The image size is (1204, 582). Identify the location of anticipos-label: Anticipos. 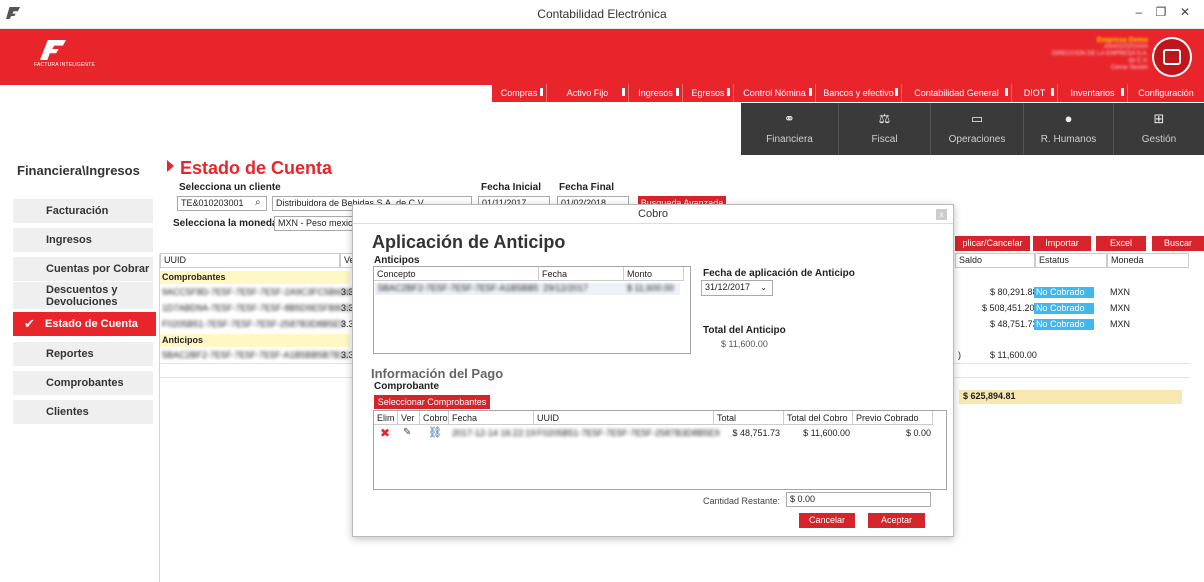
(397, 260).